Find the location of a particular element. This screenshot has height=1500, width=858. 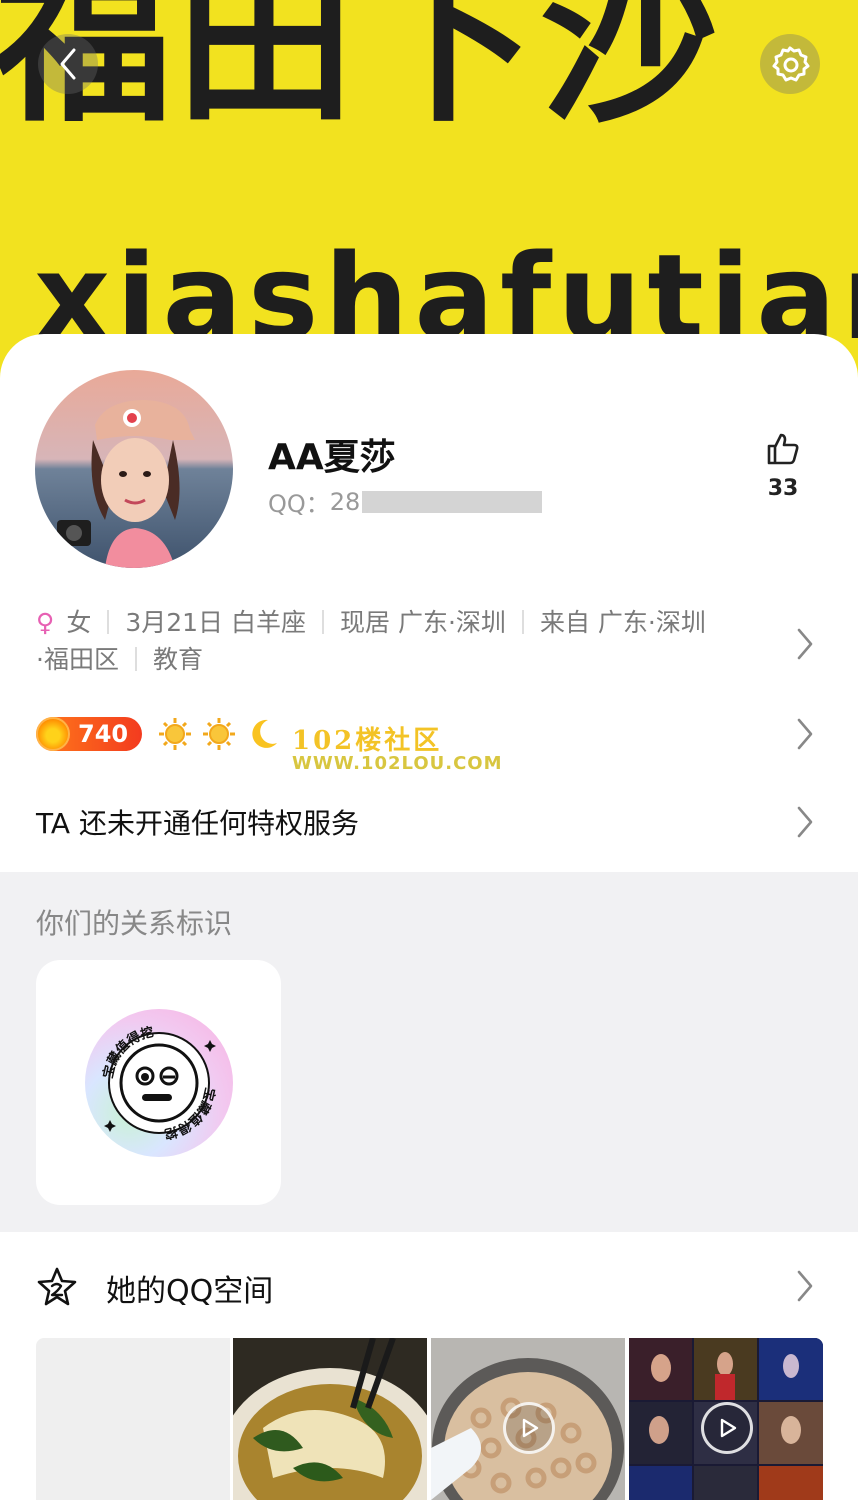

flame-icon is located at coordinates (53, 734).